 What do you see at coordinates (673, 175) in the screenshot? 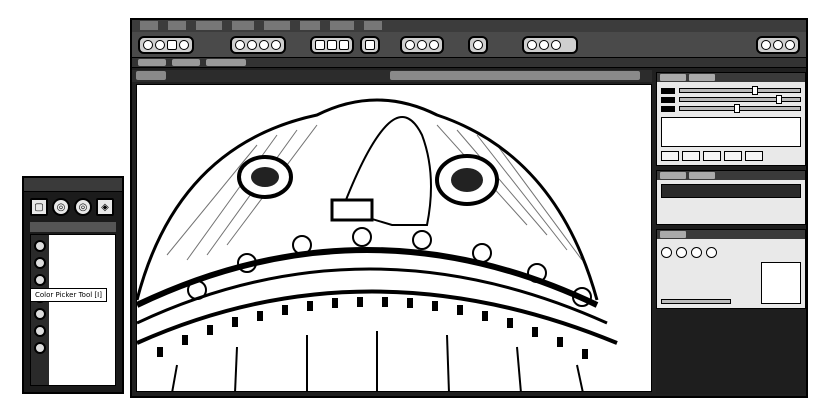
I see `layers-tab` at bounding box center [673, 175].